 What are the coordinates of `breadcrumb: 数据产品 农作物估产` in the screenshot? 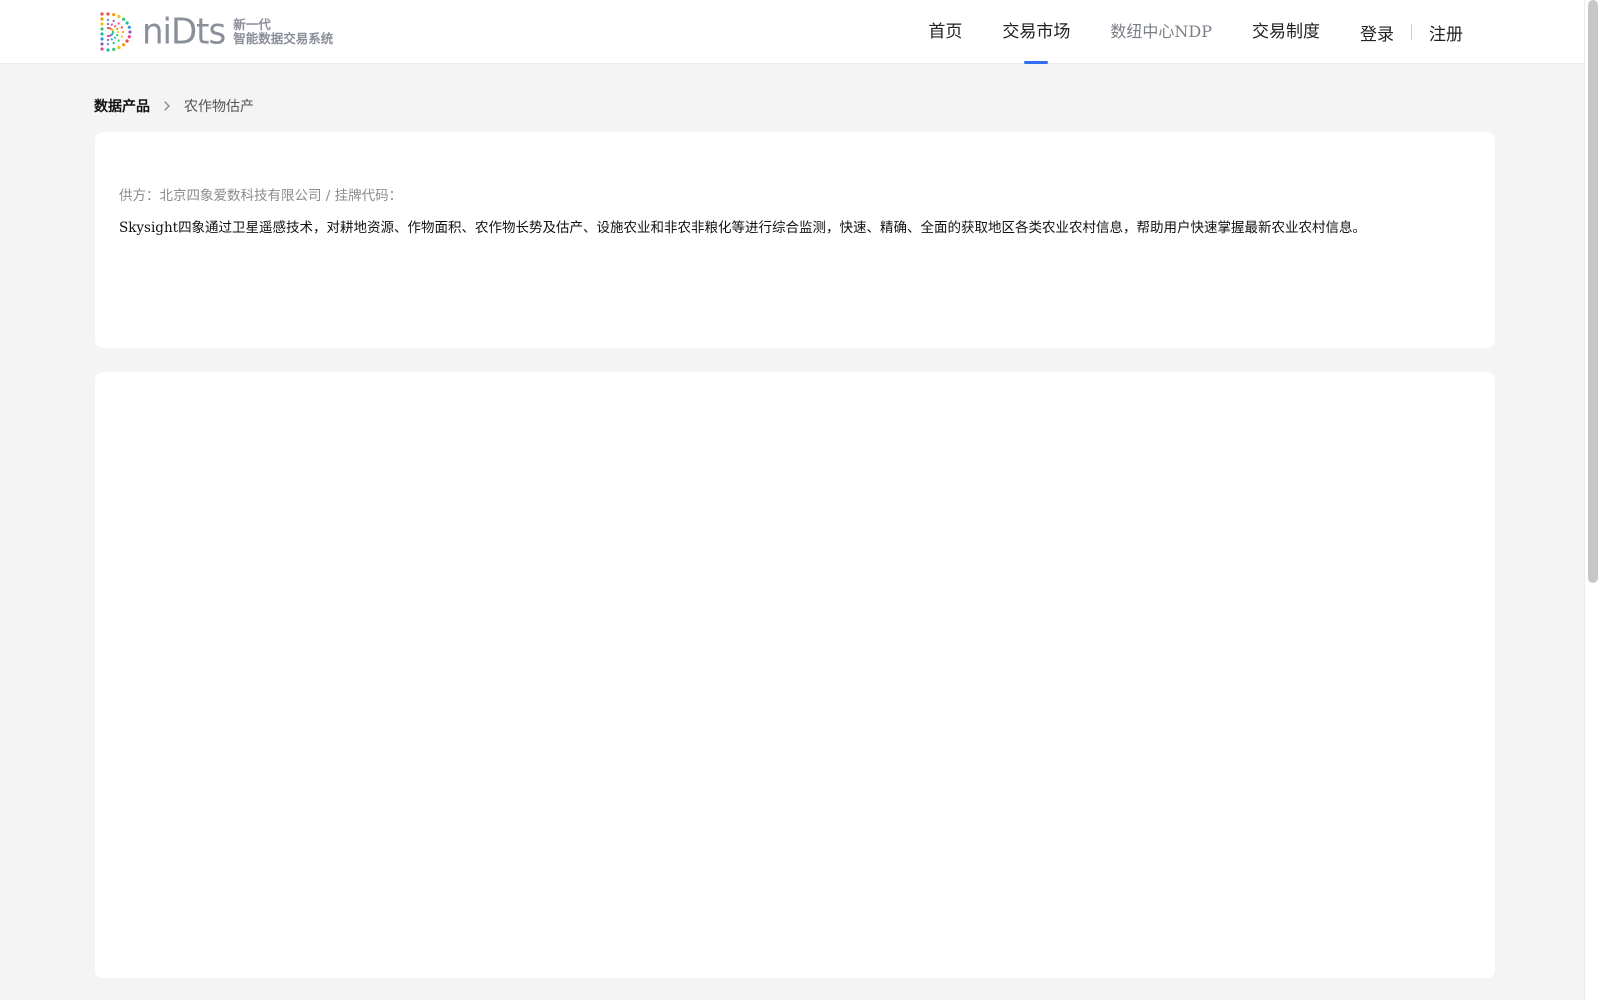 It's located at (174, 106).